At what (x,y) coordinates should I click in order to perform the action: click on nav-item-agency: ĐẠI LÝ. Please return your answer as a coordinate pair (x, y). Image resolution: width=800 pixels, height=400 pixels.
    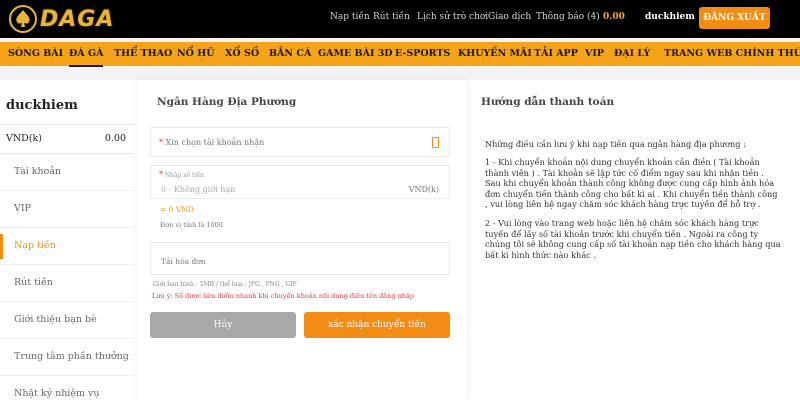
    Looking at the image, I should click on (632, 53).